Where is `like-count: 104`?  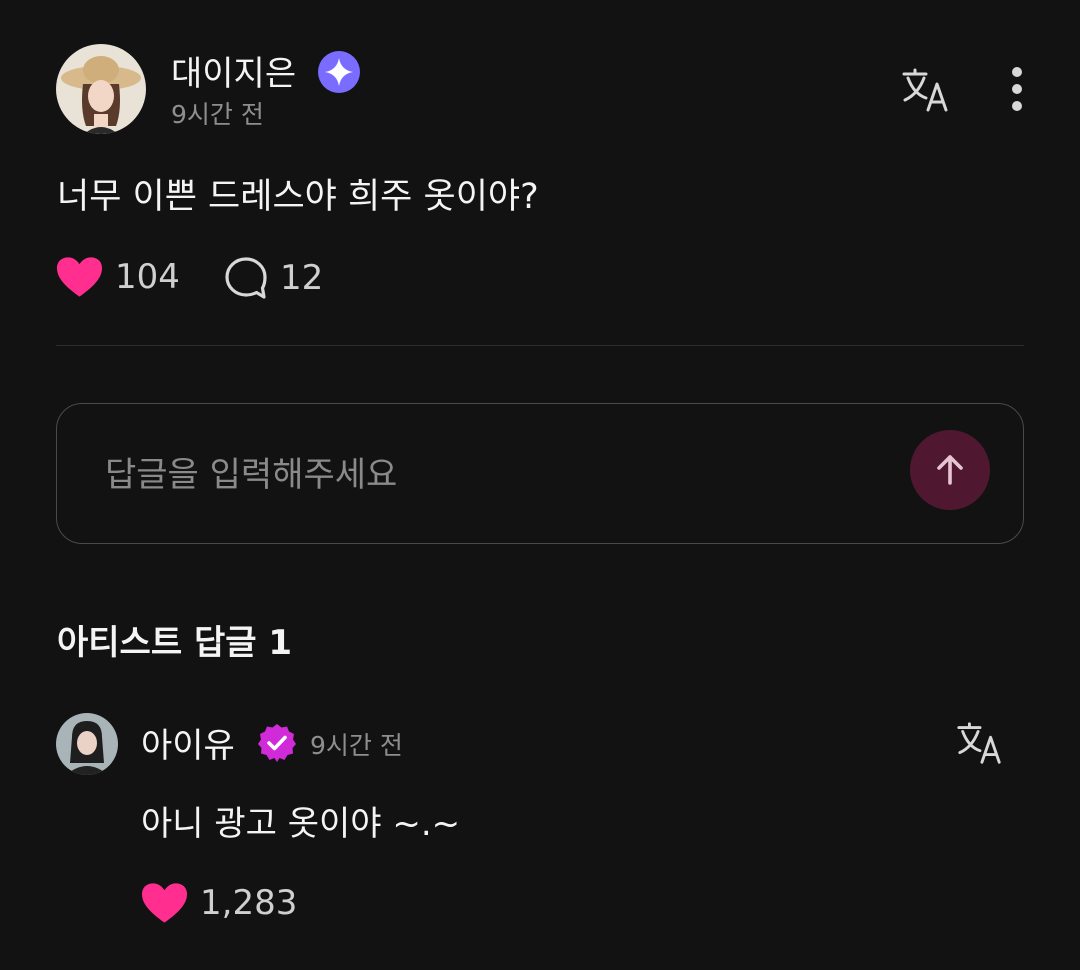
like-count: 104 is located at coordinates (147, 277).